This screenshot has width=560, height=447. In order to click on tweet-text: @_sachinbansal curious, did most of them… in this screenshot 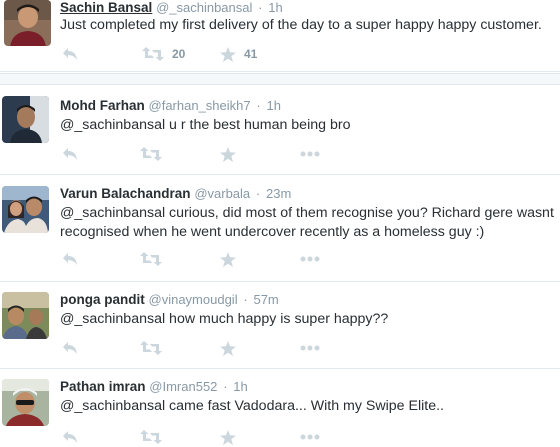, I will do `click(307, 222)`.